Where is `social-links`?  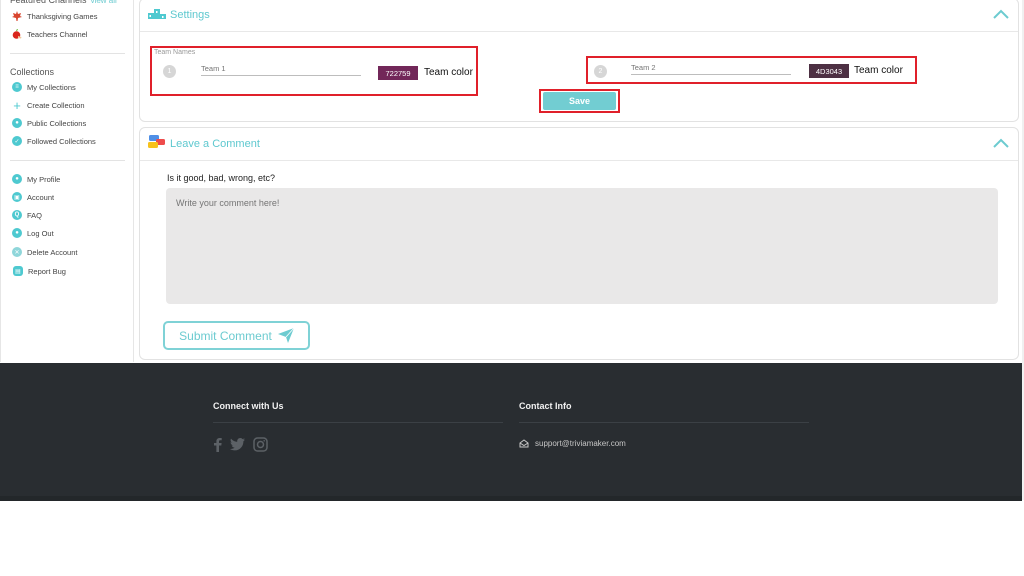
social-links is located at coordinates (240, 444).